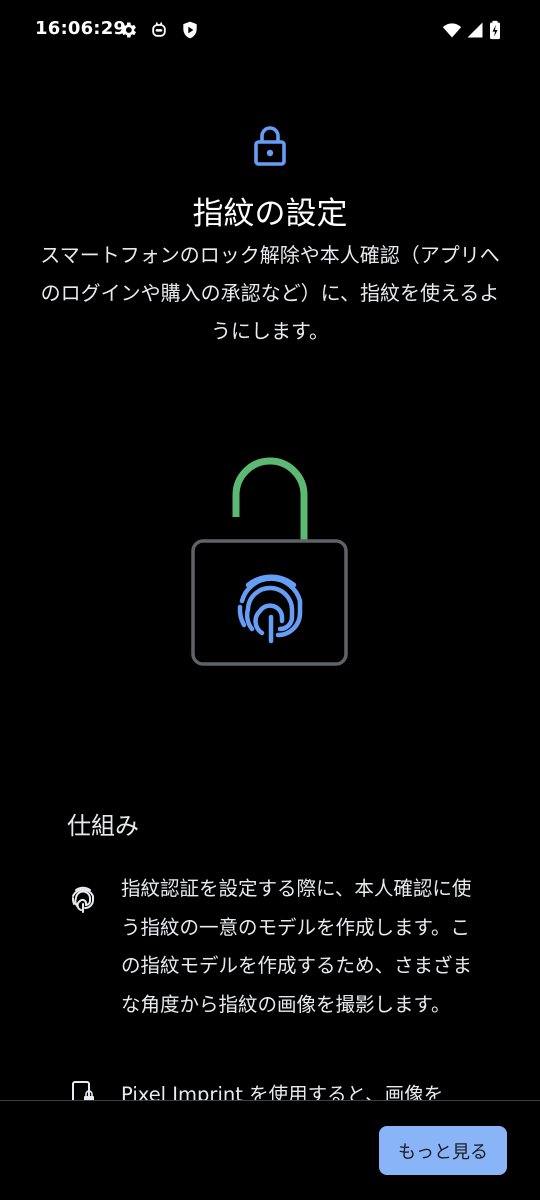 The image size is (540, 1200). What do you see at coordinates (81, 28) in the screenshot?
I see `status-time: 16:06:29` at bounding box center [81, 28].